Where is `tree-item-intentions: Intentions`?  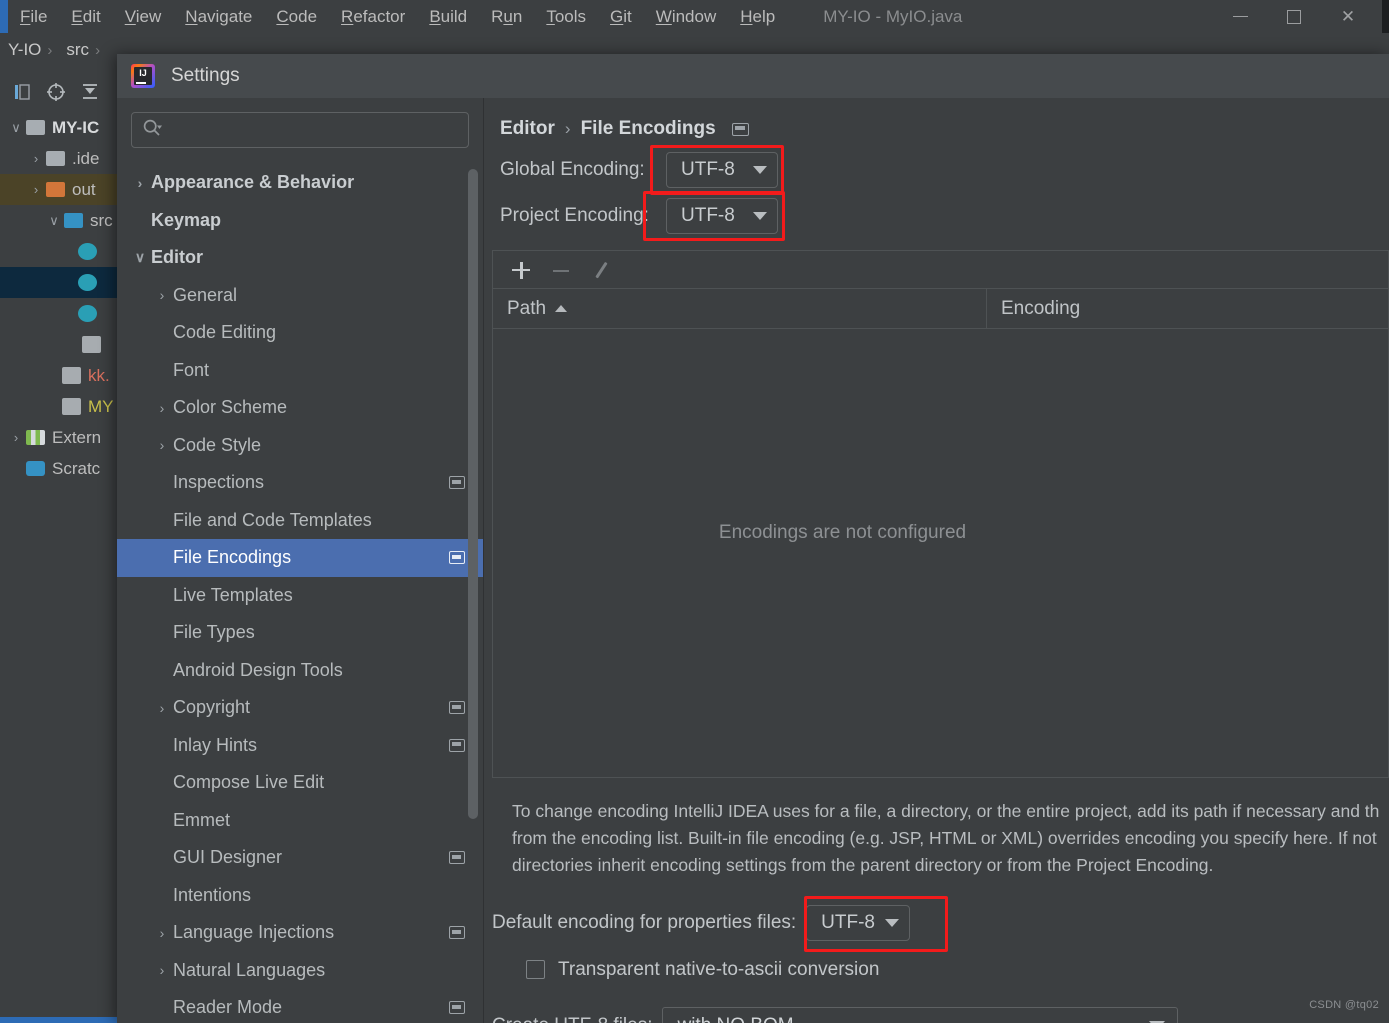
tree-item-intentions: Intentions is located at coordinates (300, 896).